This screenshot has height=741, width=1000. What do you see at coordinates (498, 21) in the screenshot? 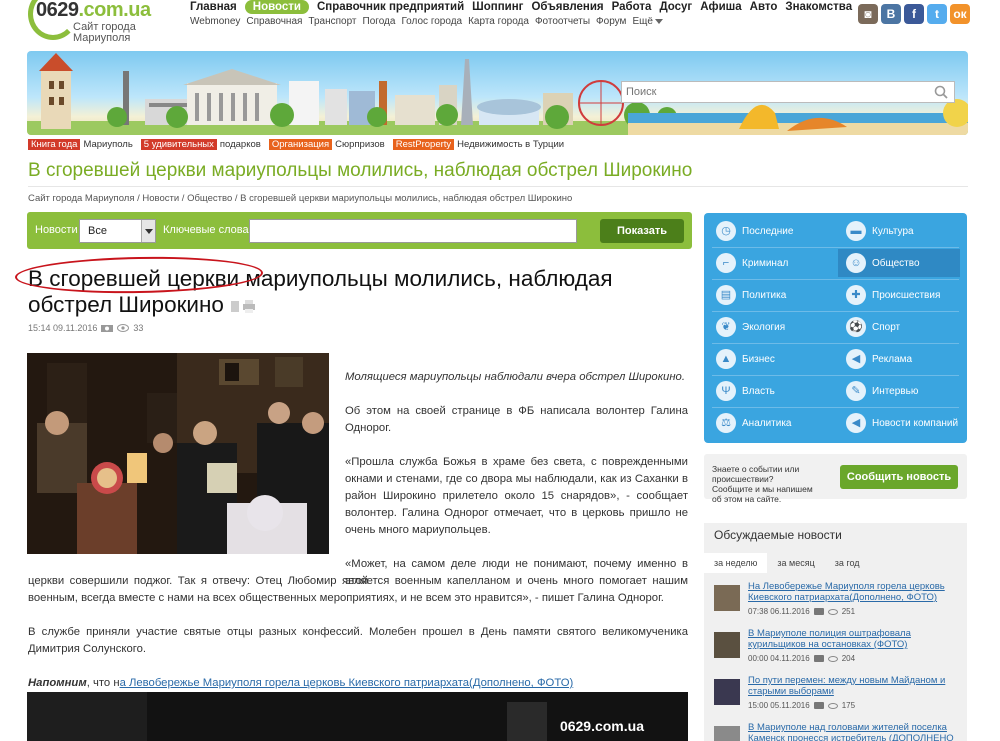
I see `subnav-item: Карта города` at bounding box center [498, 21].